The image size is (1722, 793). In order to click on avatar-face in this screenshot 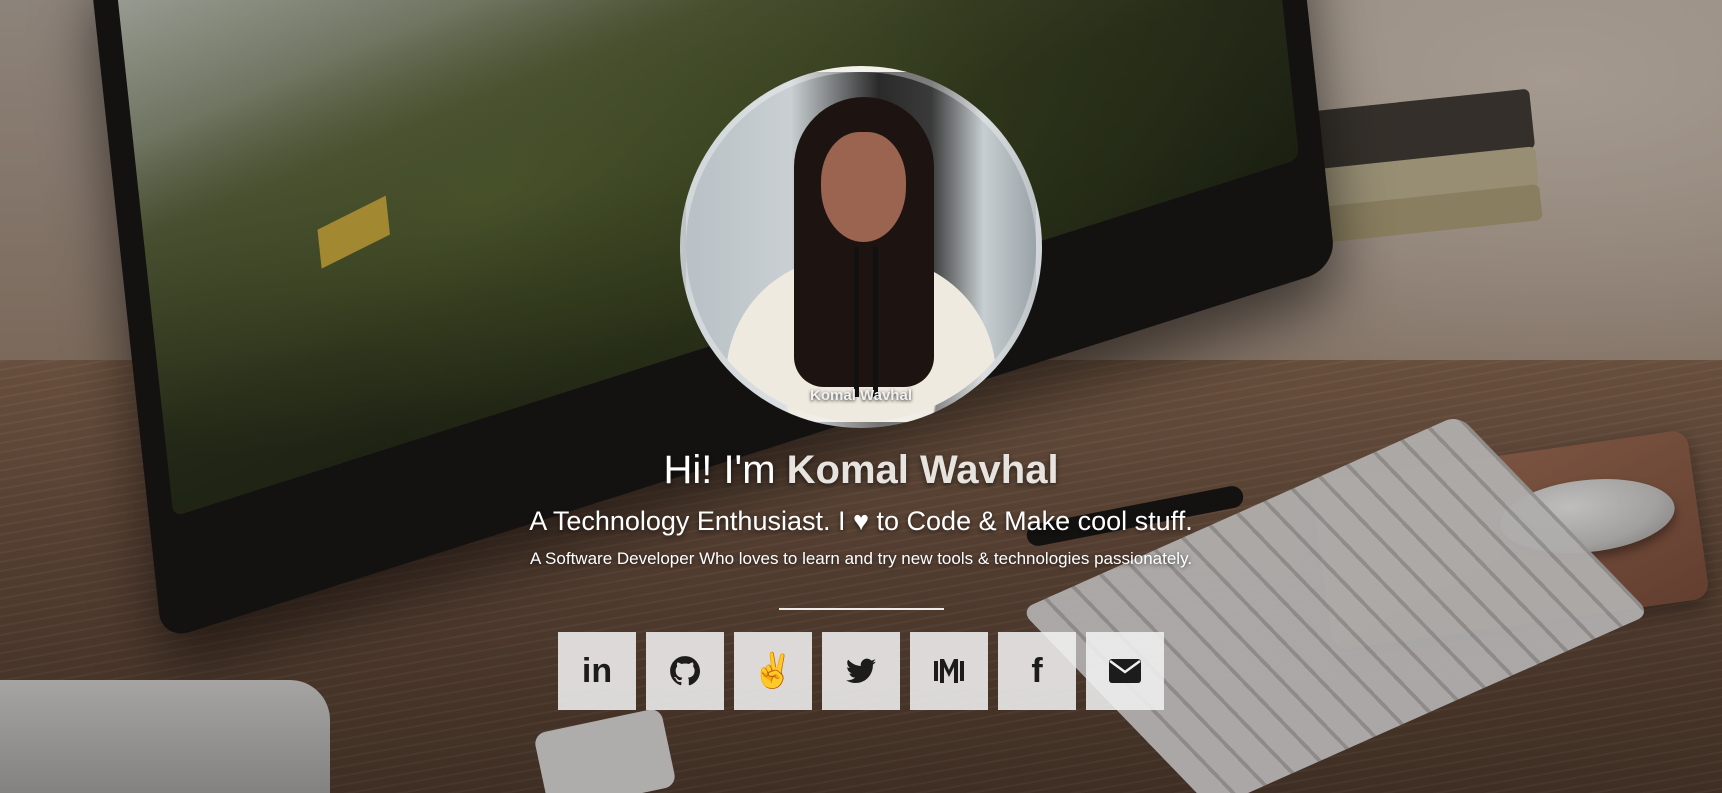, I will do `click(863, 187)`.